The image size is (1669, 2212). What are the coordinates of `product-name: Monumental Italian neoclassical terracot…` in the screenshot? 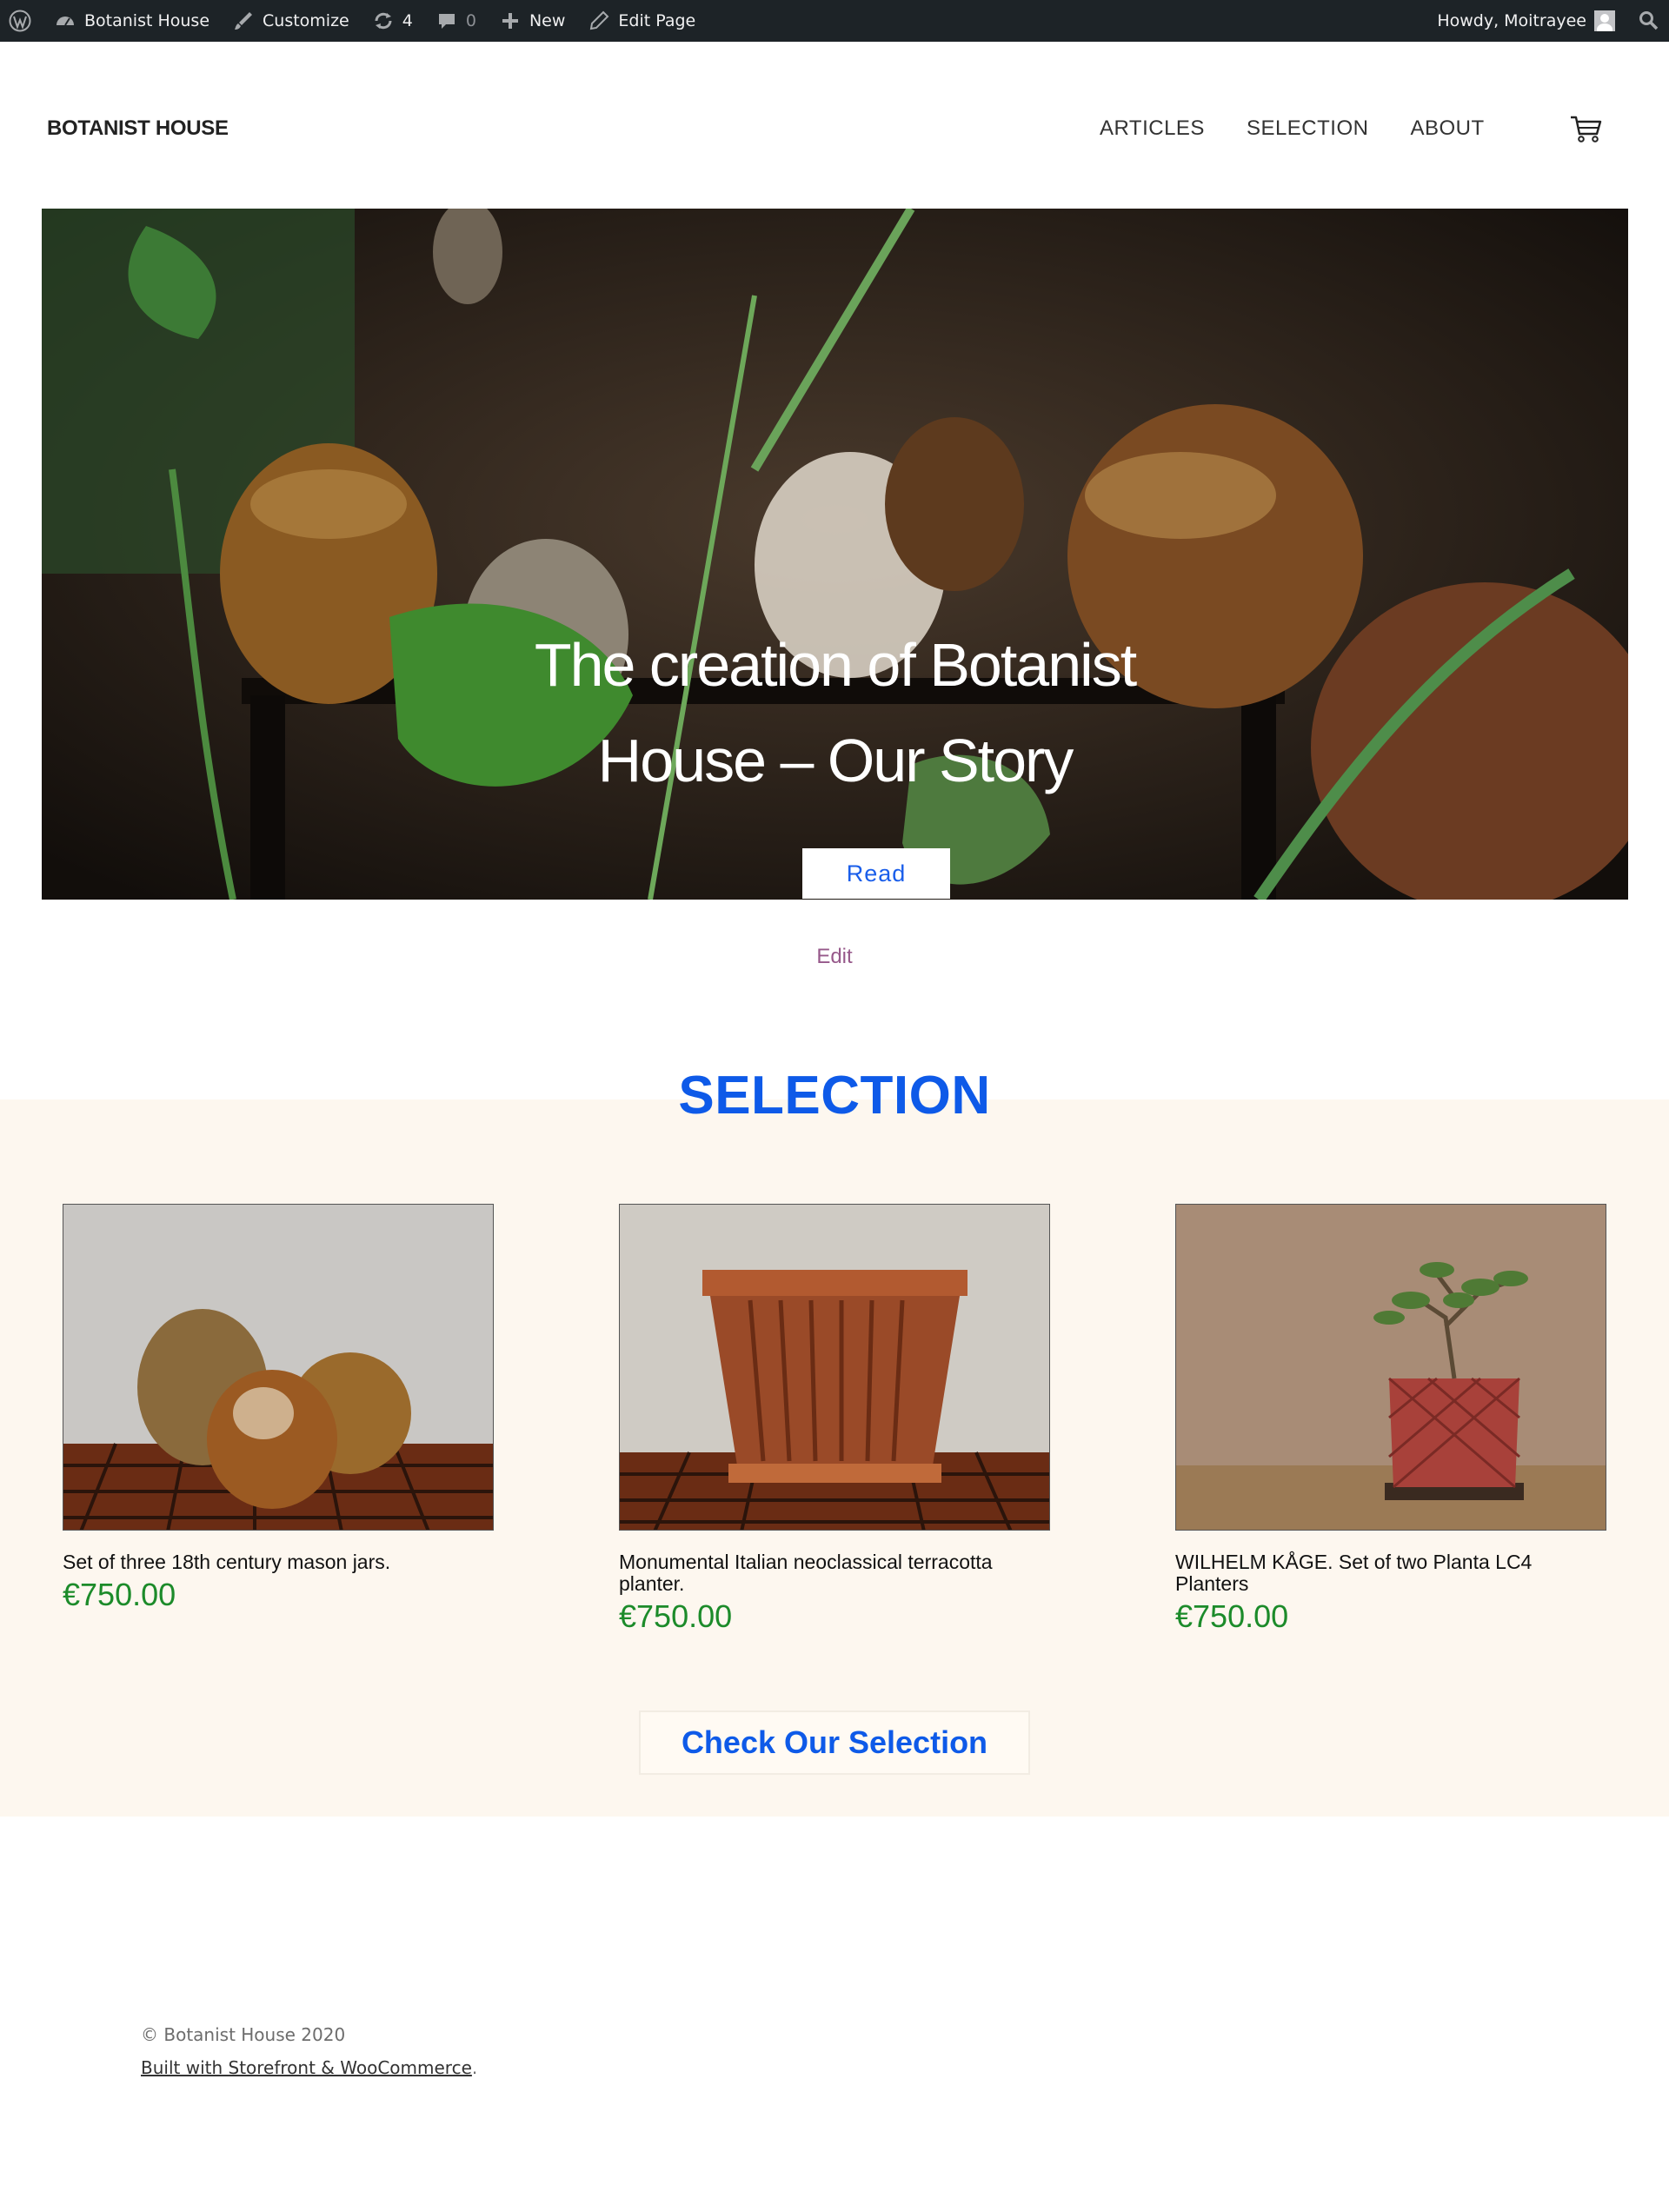 It's located at (834, 1573).